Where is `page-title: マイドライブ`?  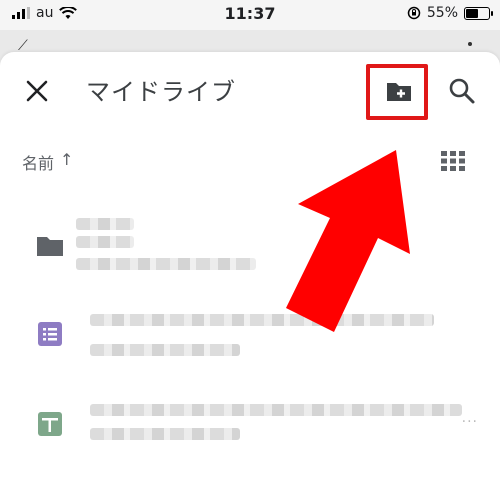
page-title: マイドライブ is located at coordinates (161, 92).